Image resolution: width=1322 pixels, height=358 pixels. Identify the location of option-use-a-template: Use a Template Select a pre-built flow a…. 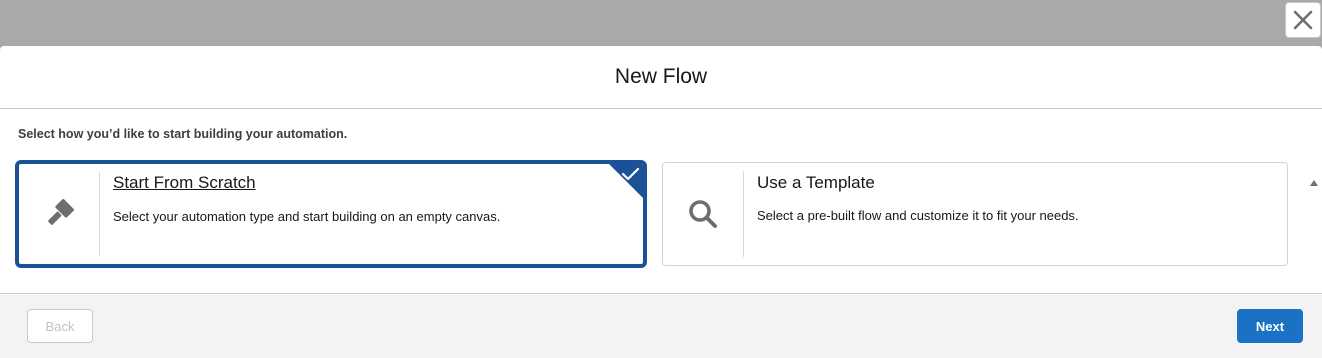
(975, 214).